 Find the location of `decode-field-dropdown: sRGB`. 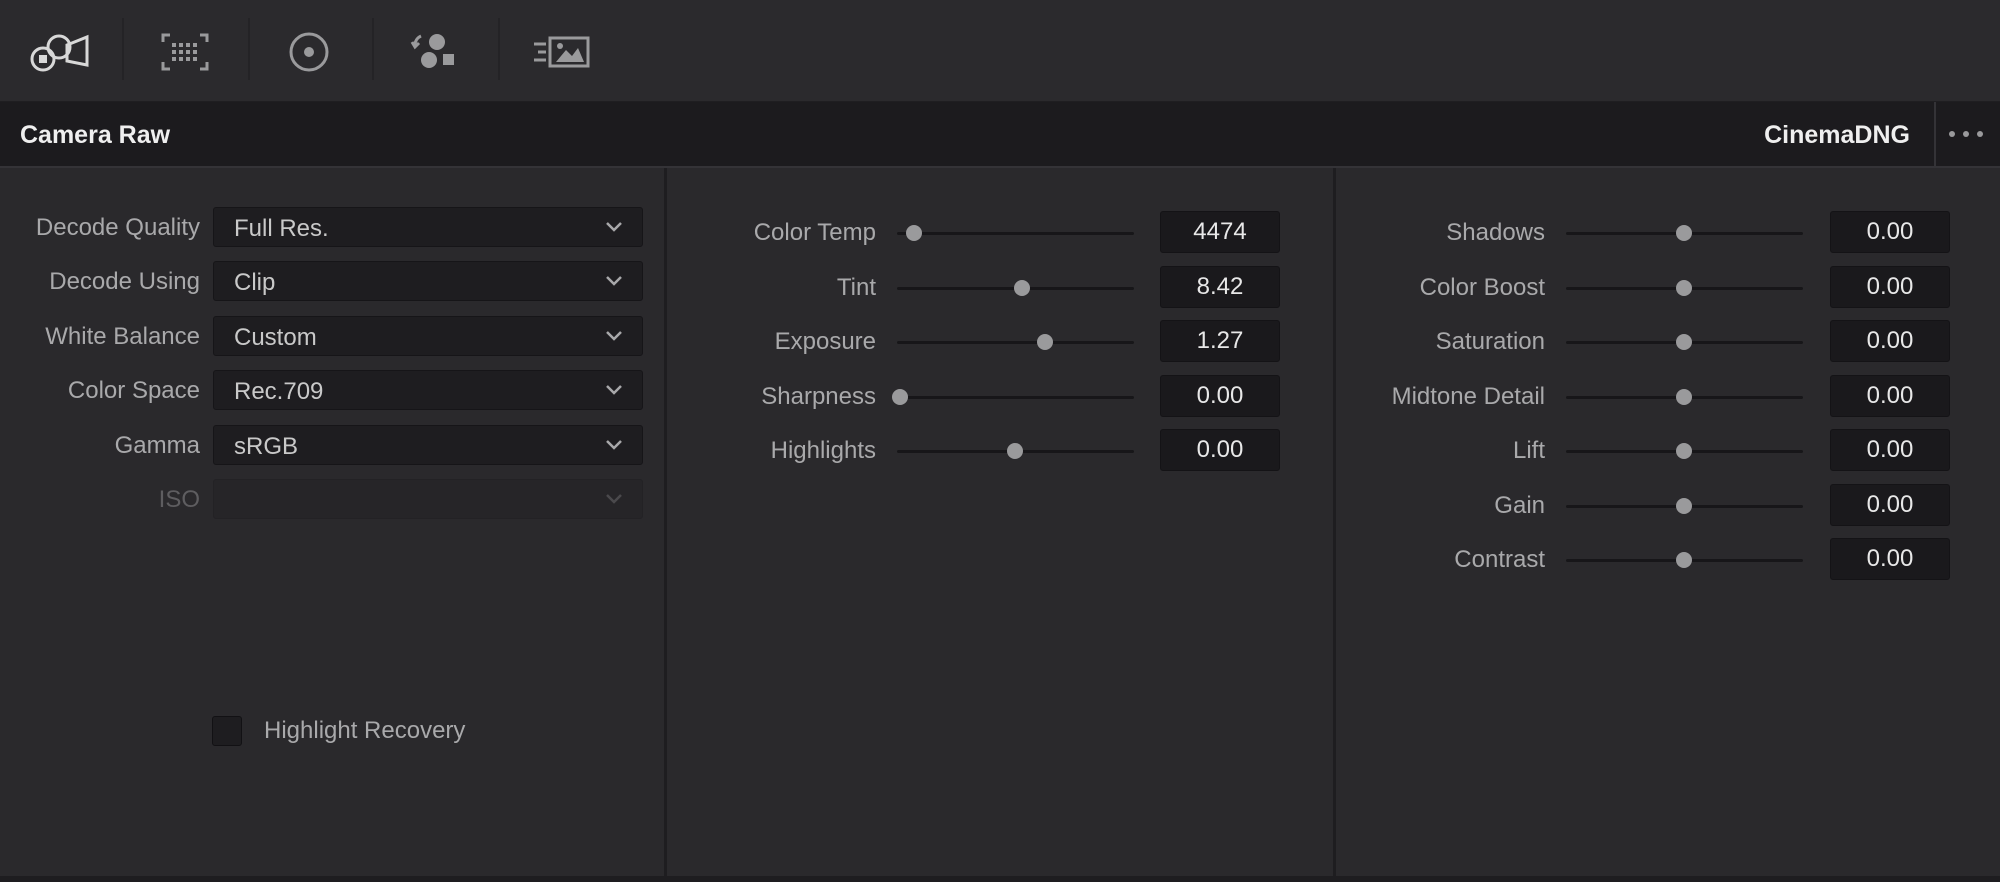

decode-field-dropdown: sRGB is located at coordinates (428, 445).